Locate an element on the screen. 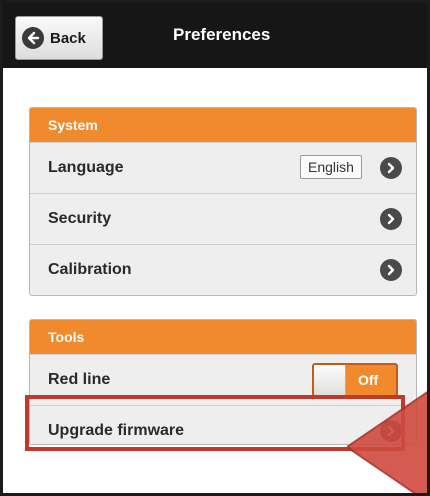 The image size is (430, 496). back-button: Back is located at coordinates (59, 38).